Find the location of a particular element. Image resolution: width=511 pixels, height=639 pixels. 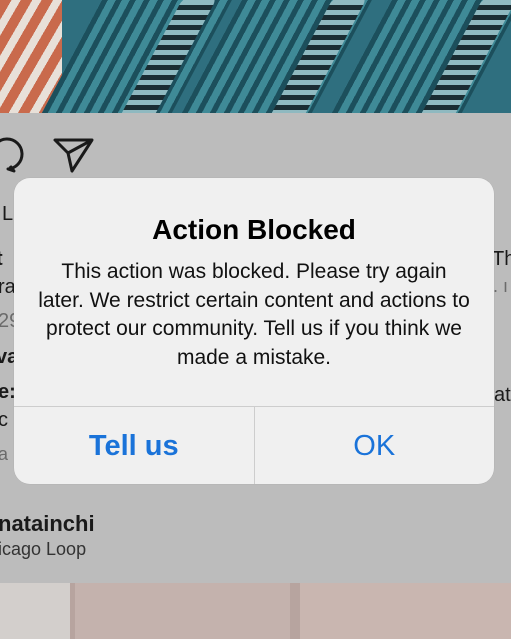

tell-us-button: Tell us is located at coordinates (134, 445).